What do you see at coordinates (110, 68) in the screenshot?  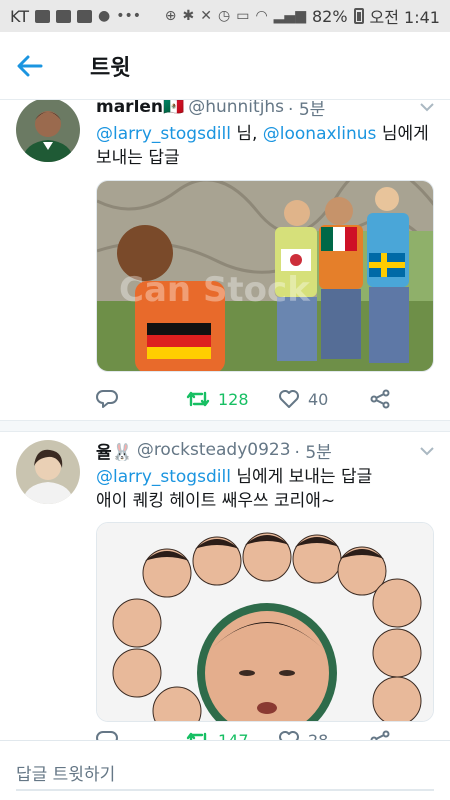 I see `page-title: 트윗` at bounding box center [110, 68].